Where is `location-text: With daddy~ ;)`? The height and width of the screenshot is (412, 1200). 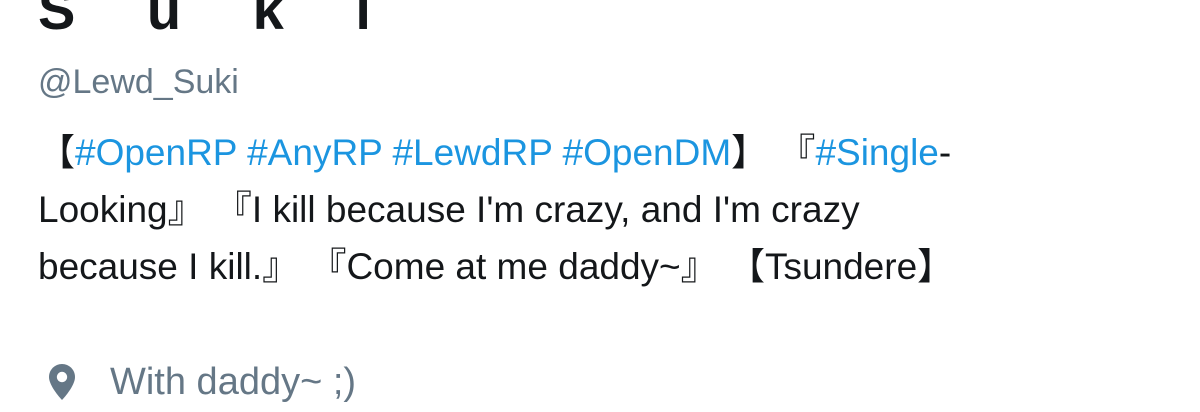
location-text: With daddy~ ;) is located at coordinates (233, 382).